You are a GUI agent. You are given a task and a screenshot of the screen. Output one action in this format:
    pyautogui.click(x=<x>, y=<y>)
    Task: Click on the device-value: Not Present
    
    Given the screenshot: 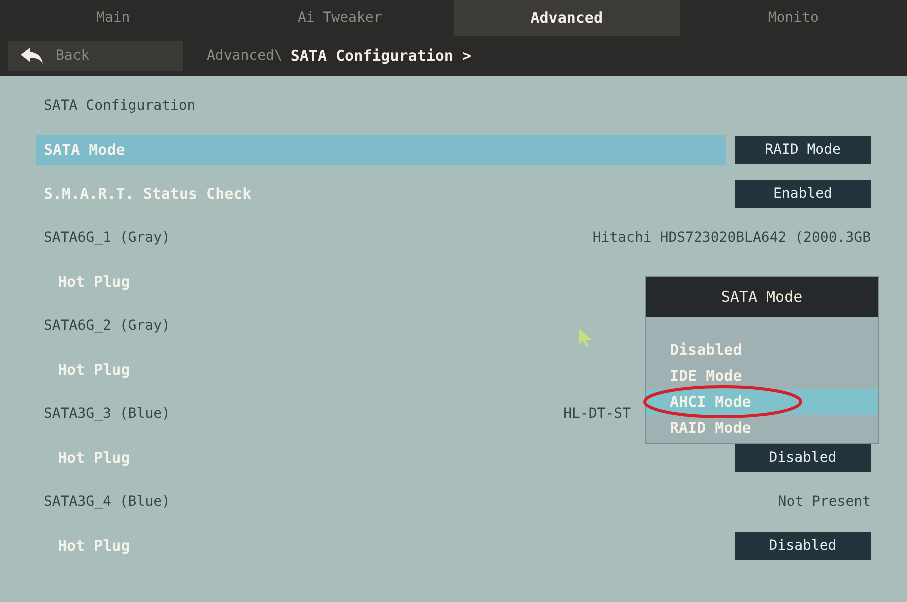 What is the action you would take?
    pyautogui.click(x=824, y=502)
    